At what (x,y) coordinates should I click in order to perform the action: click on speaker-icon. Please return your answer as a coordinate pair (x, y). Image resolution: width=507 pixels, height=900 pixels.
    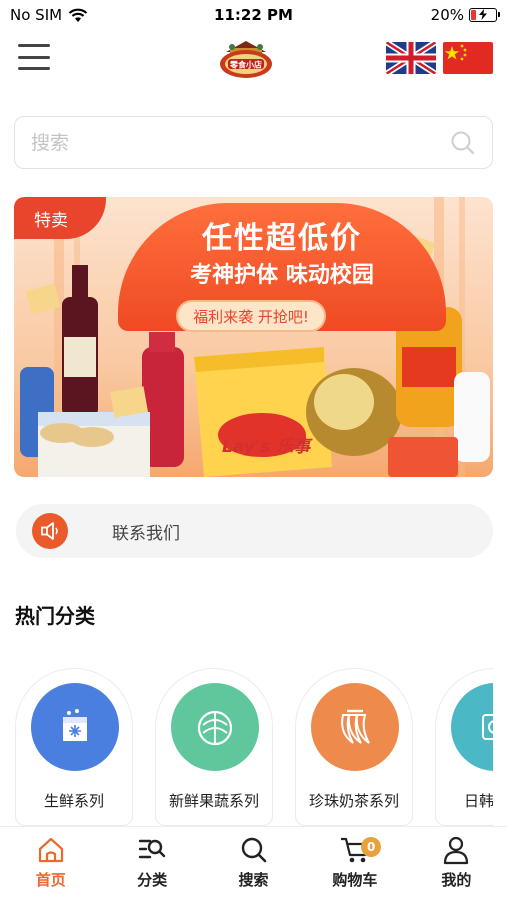
    Looking at the image, I should click on (50, 531).